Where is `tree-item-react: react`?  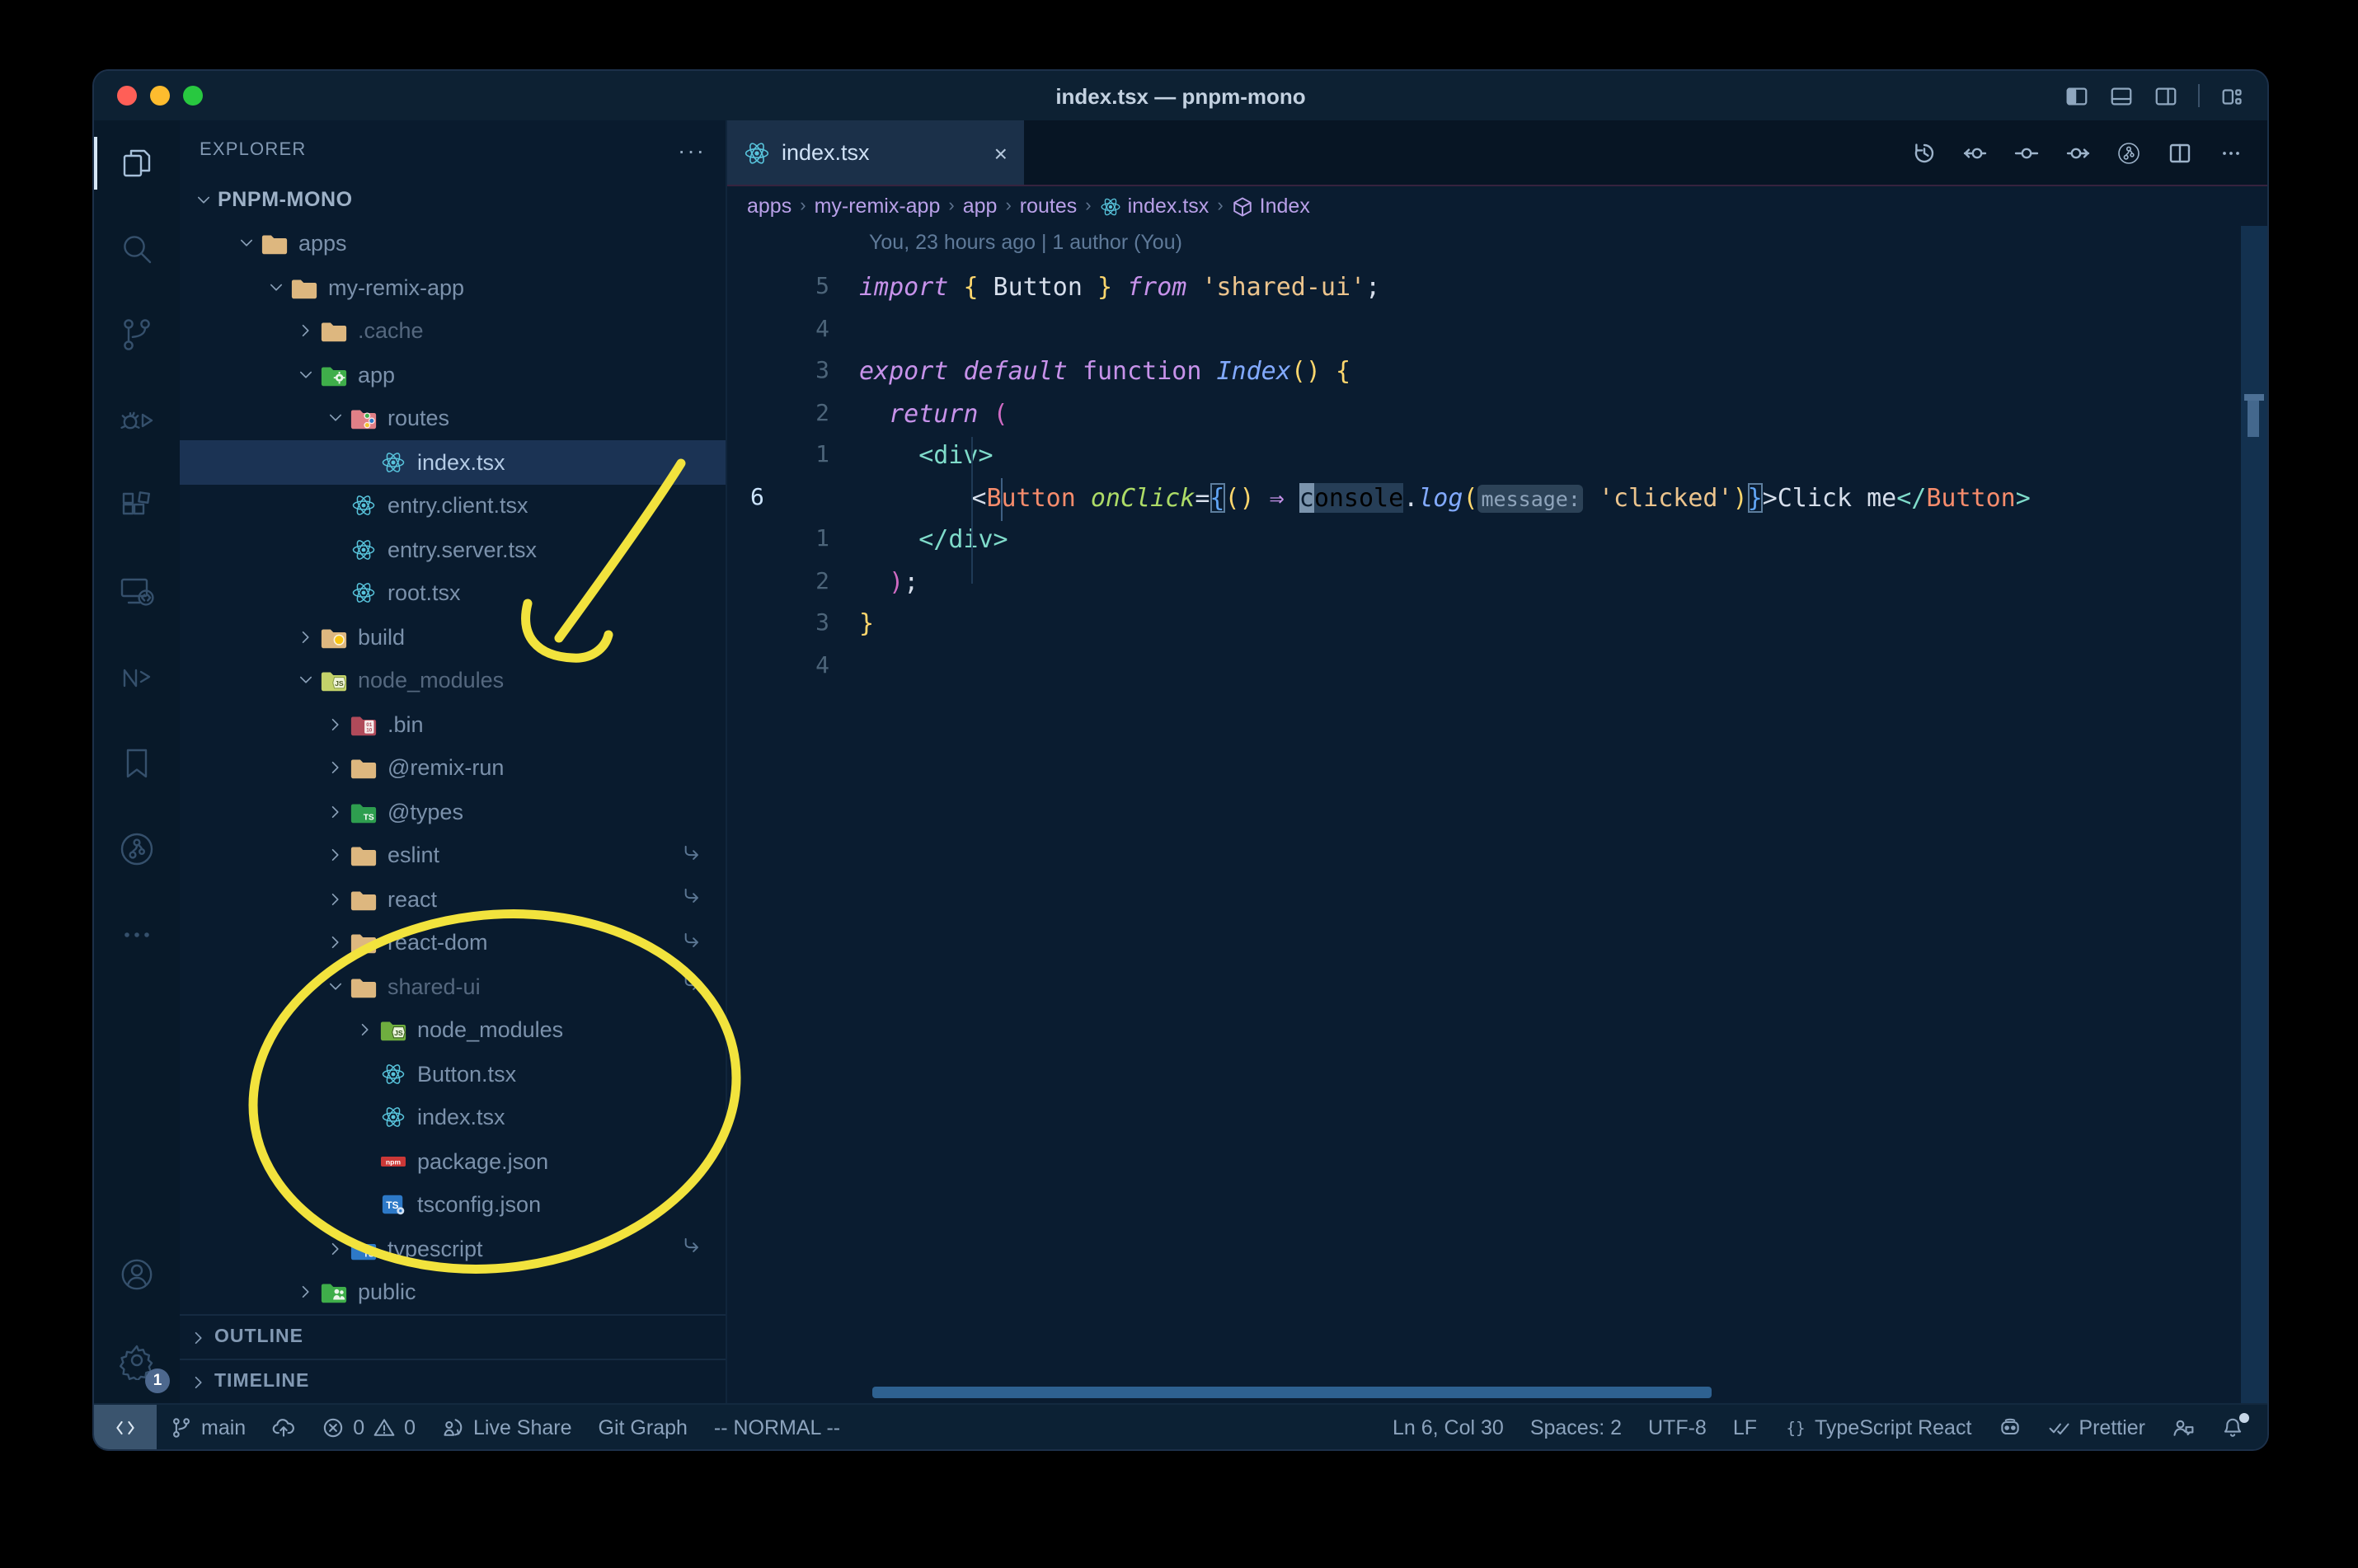 tree-item-react: react is located at coordinates (453, 899).